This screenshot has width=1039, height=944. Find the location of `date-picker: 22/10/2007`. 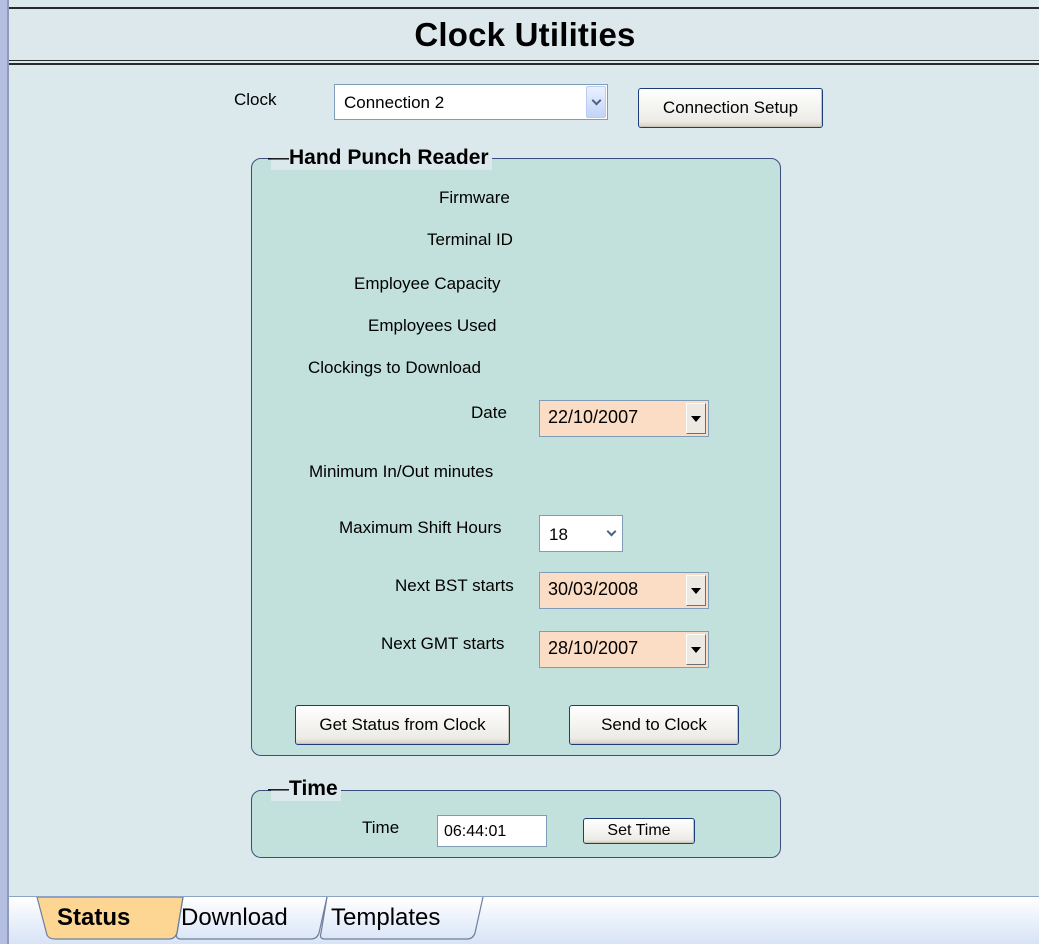

date-picker: 22/10/2007 is located at coordinates (624, 418).